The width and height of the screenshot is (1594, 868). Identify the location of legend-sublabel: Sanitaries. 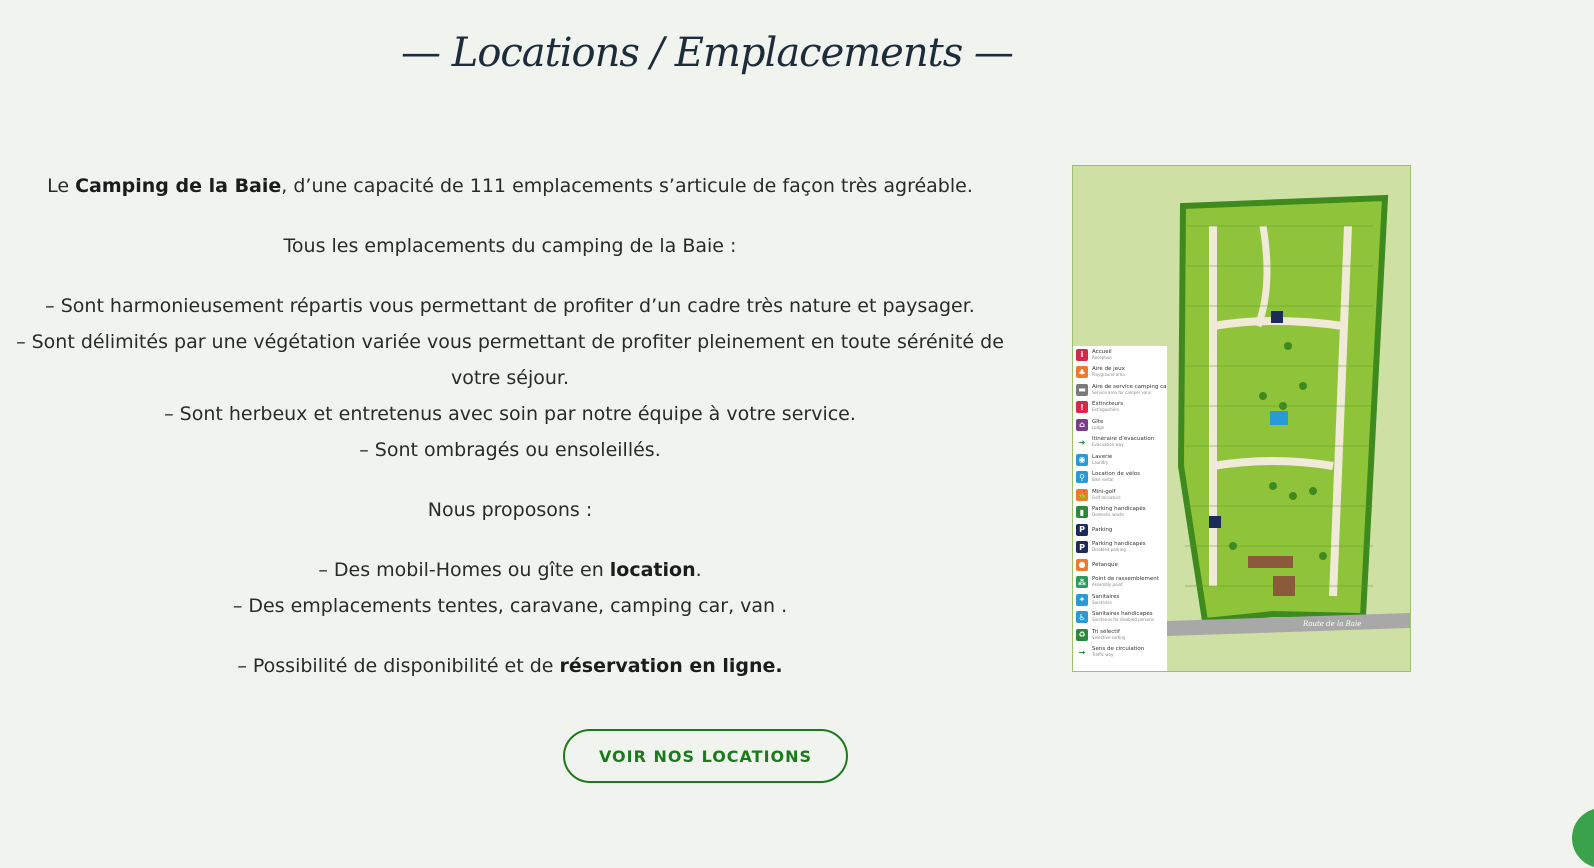
(1102, 602).